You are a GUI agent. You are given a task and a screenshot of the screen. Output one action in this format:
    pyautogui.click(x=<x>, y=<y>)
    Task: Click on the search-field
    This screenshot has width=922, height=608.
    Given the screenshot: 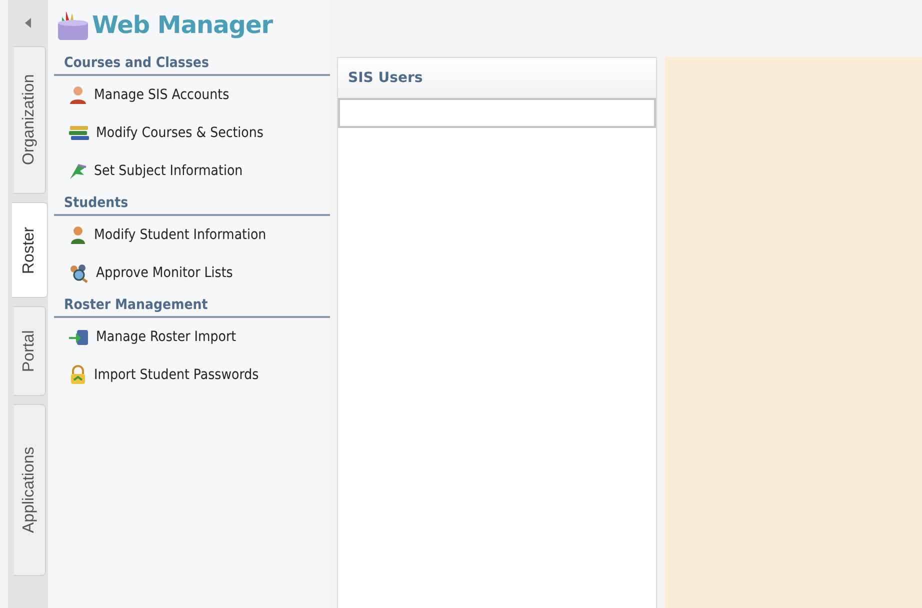 What is the action you would take?
    pyautogui.click(x=497, y=113)
    